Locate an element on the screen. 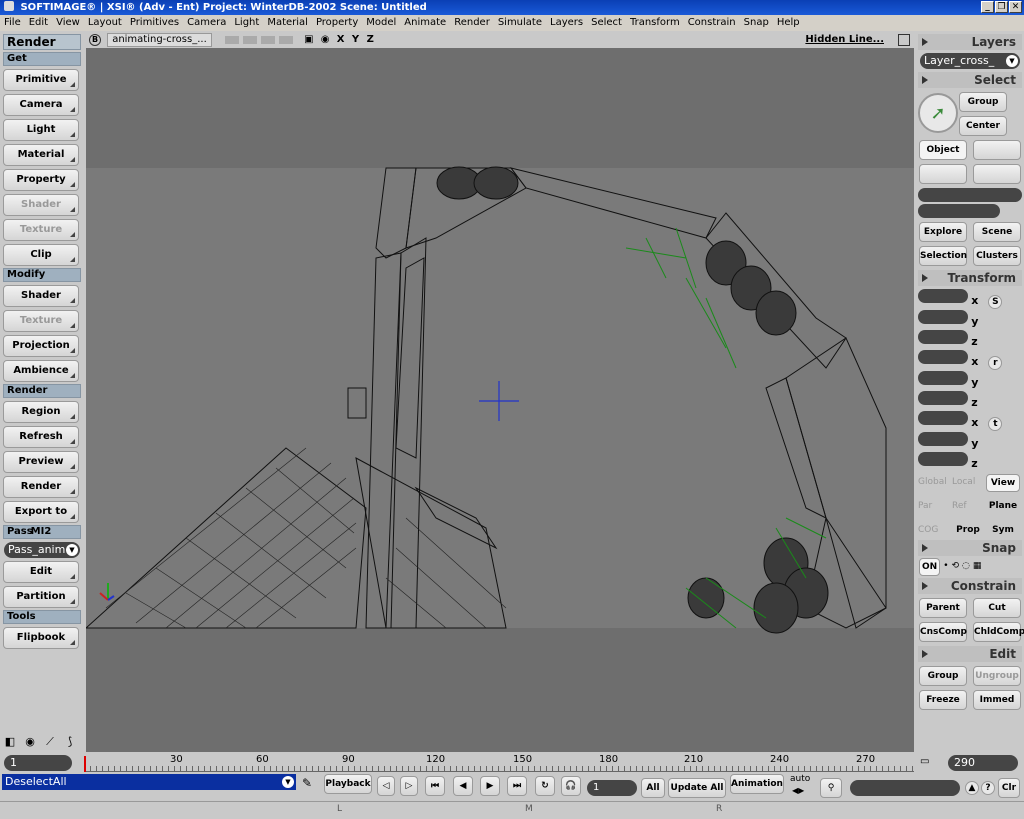  rotate-x-field is located at coordinates (943, 357).